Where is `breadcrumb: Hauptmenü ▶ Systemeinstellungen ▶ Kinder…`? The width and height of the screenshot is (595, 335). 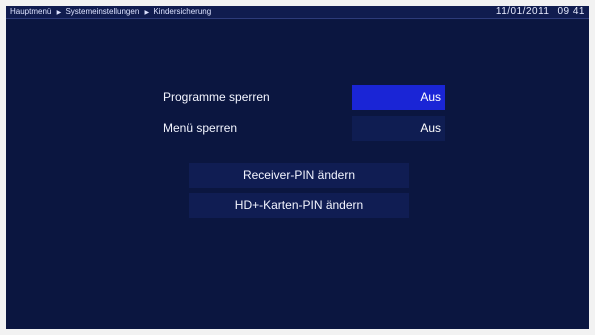
breadcrumb: Hauptmenü ▶ Systemeinstellungen ▶ Kinder… is located at coordinates (110, 12).